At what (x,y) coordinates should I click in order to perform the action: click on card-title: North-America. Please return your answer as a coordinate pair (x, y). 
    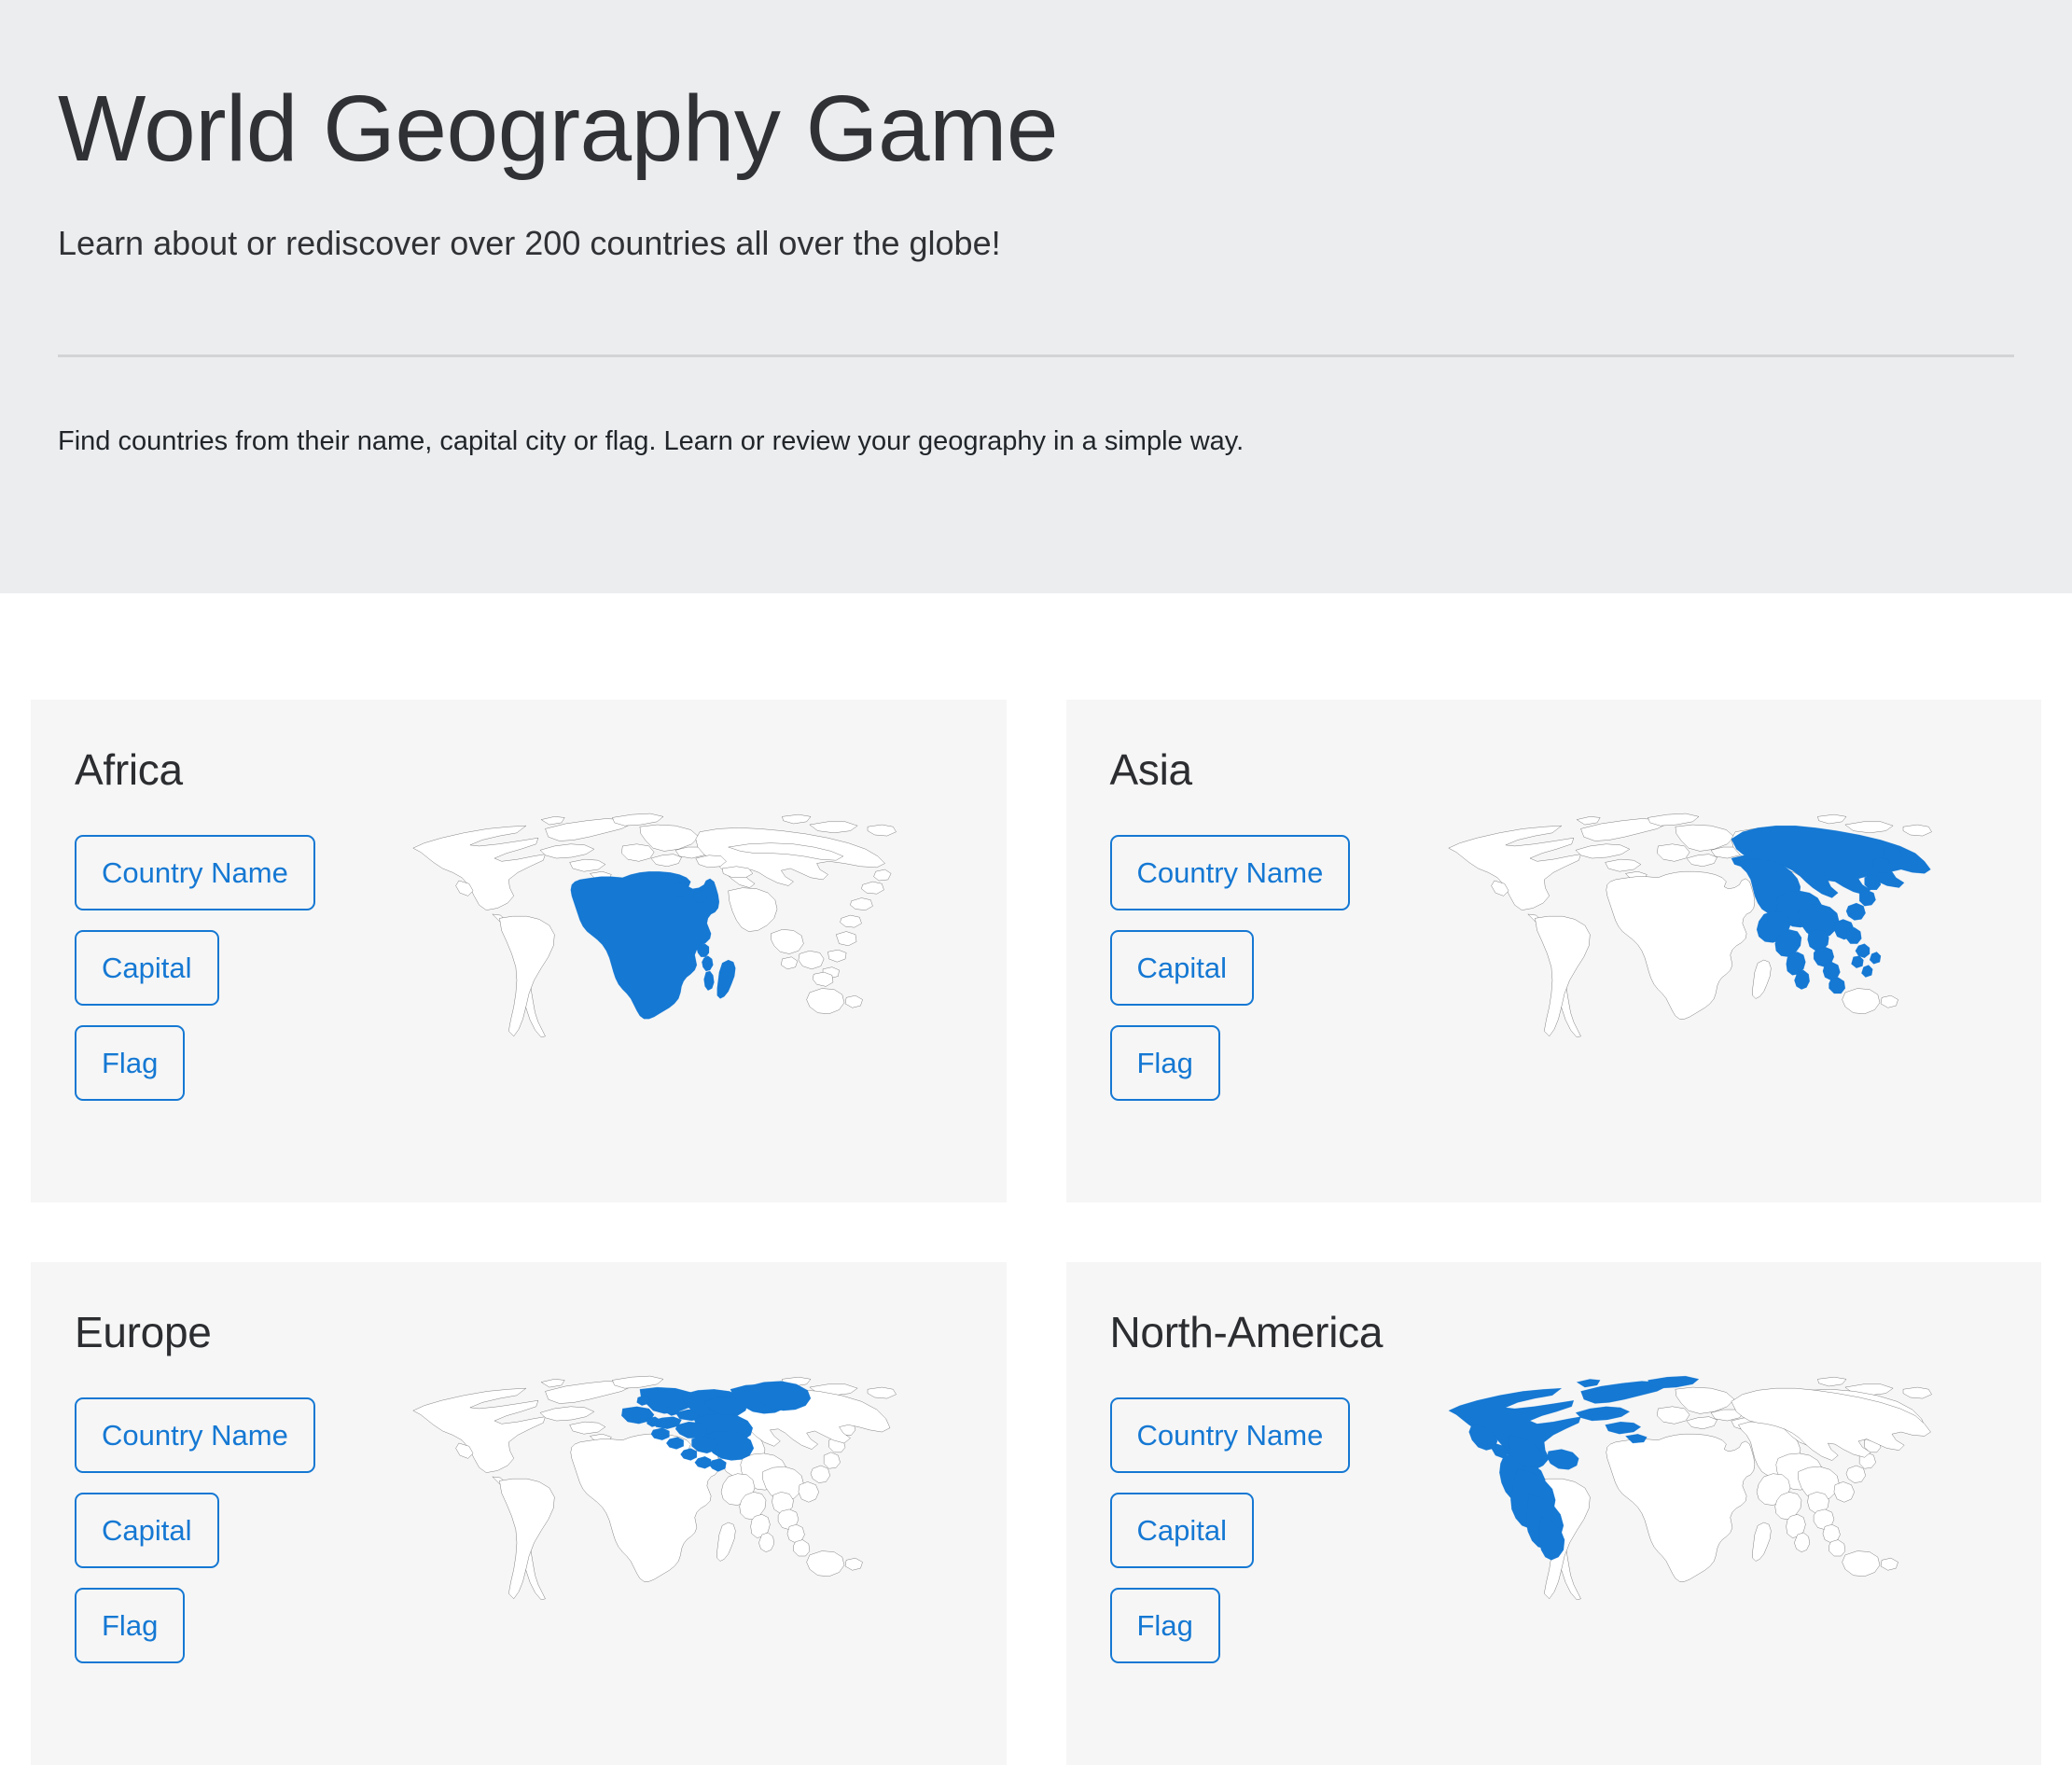
    Looking at the image, I should click on (1246, 1332).